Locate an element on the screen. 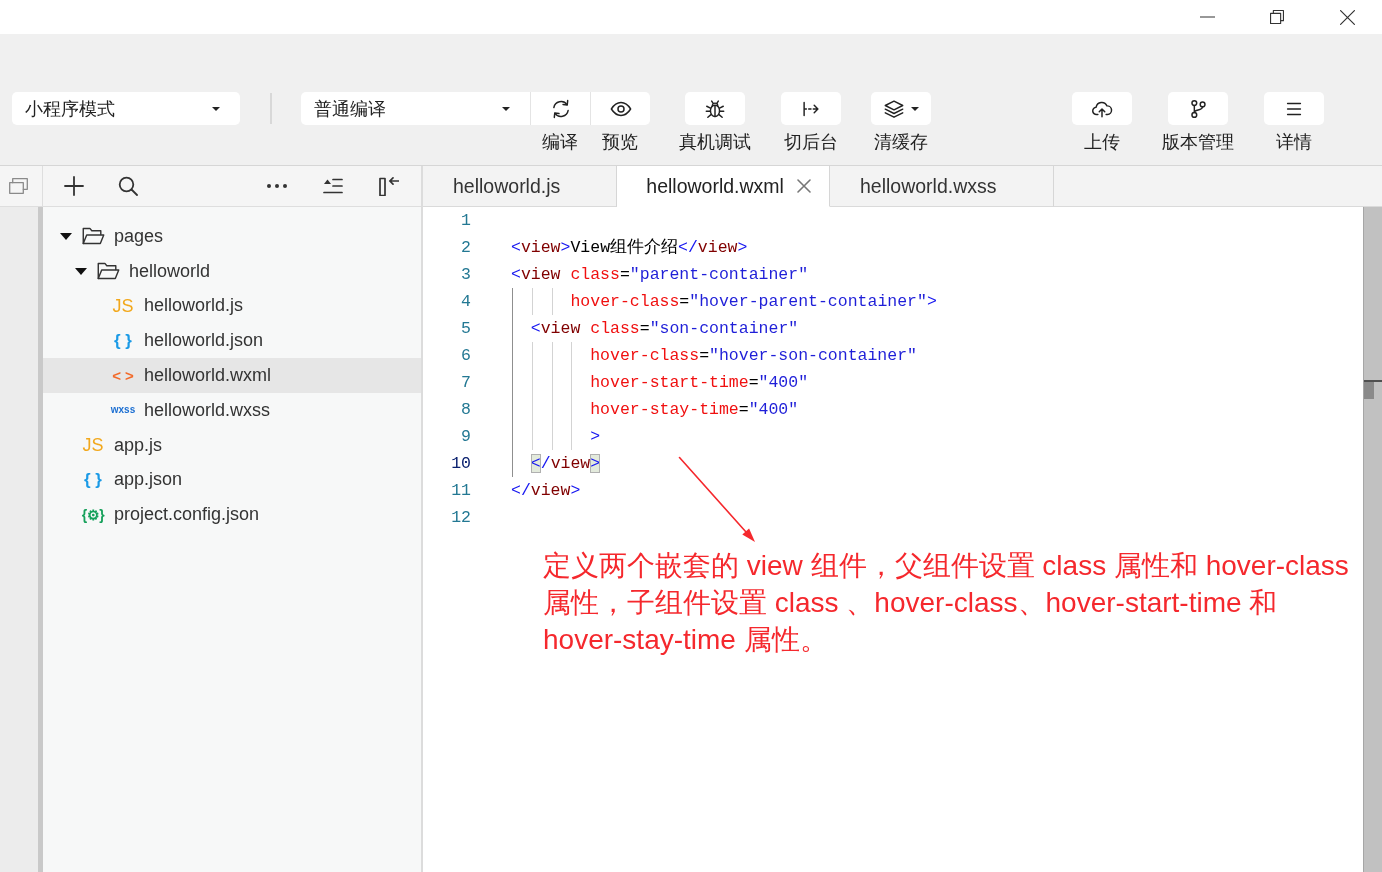  tree-item: JS helloworld.js is located at coordinates (232, 306).